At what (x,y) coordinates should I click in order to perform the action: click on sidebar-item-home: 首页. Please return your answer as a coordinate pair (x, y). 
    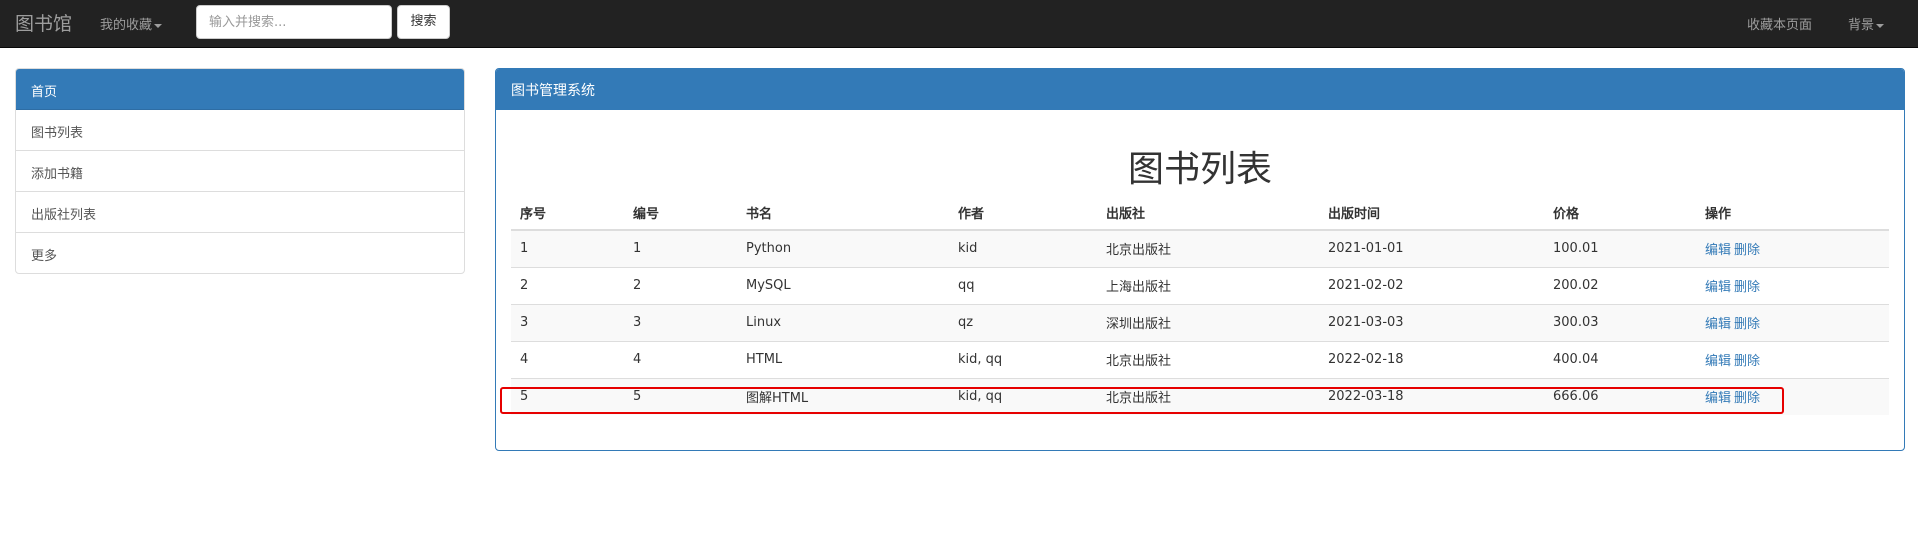
    Looking at the image, I should click on (240, 89).